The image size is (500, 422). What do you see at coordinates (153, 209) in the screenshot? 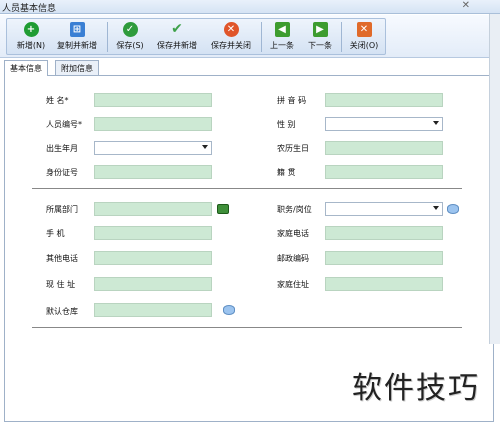
I see `department-field` at bounding box center [153, 209].